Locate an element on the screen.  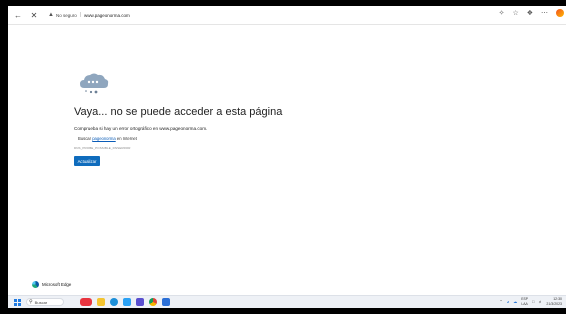
brand-name: Microsoft Edge is located at coordinates (57, 284).